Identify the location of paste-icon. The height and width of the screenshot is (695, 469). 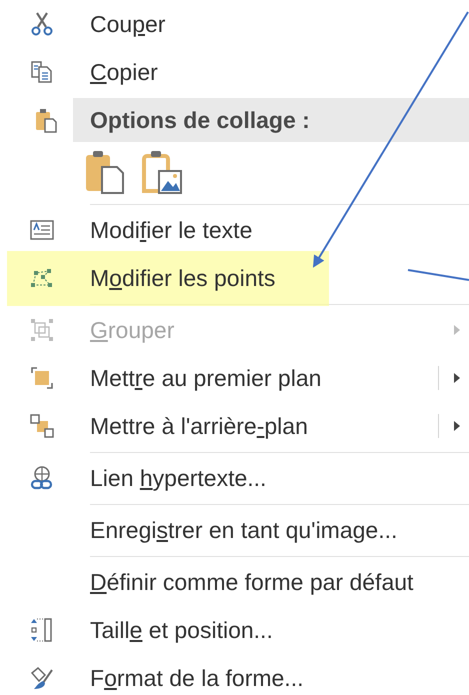
(47, 120).